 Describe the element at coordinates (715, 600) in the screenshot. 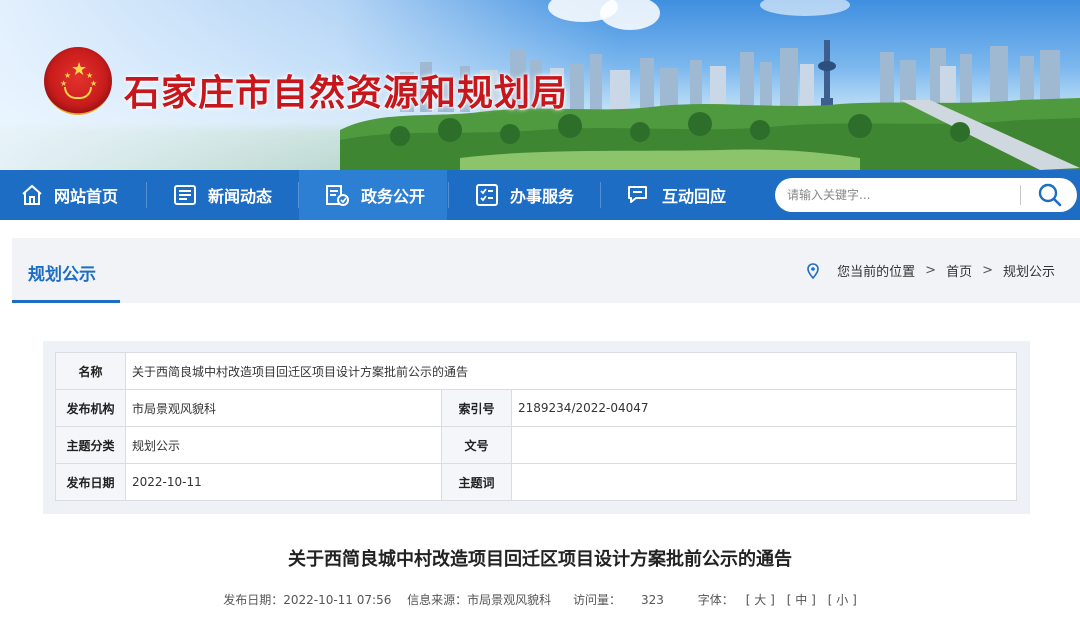

I see `font-size-label: 字体：` at that location.